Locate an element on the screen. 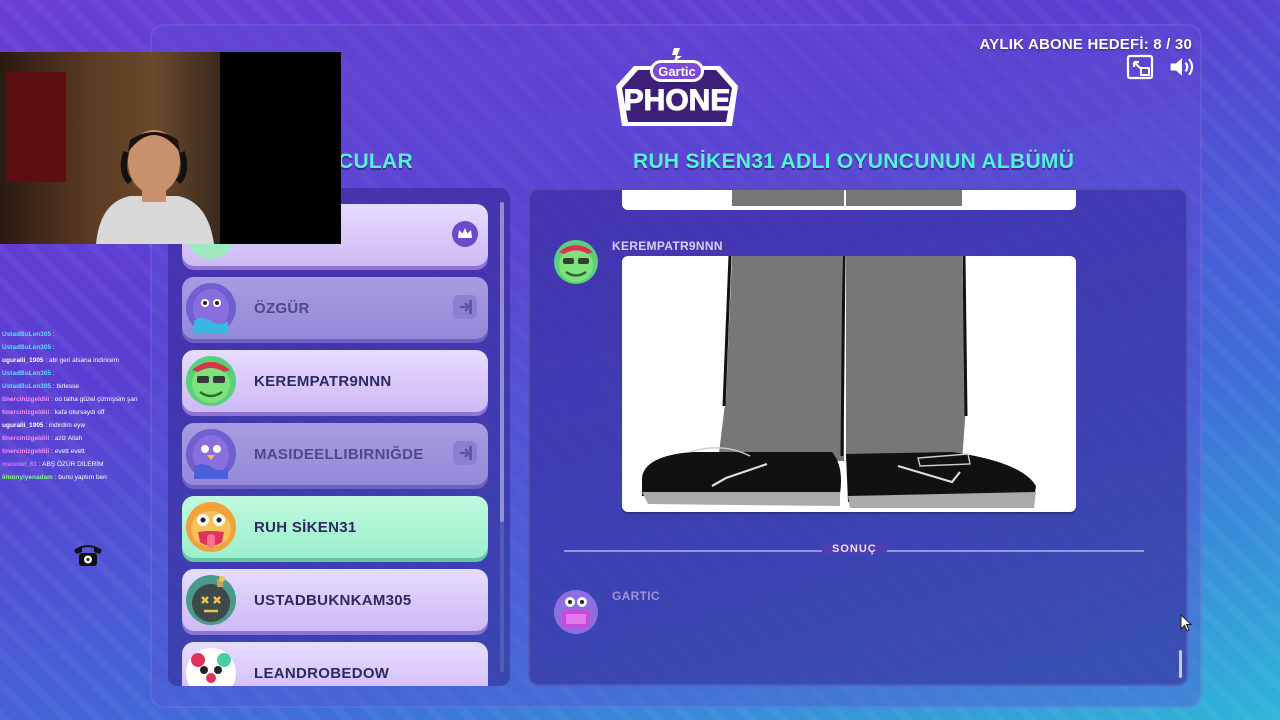  player-name: RUH SİKEN31 is located at coordinates (305, 527).